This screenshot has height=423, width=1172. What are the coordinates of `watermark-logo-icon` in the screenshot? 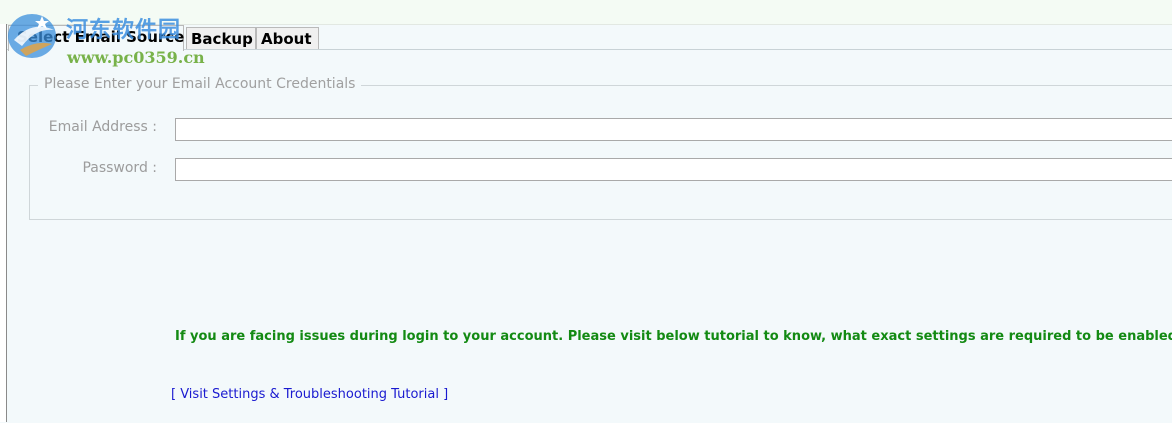 It's located at (32, 36).